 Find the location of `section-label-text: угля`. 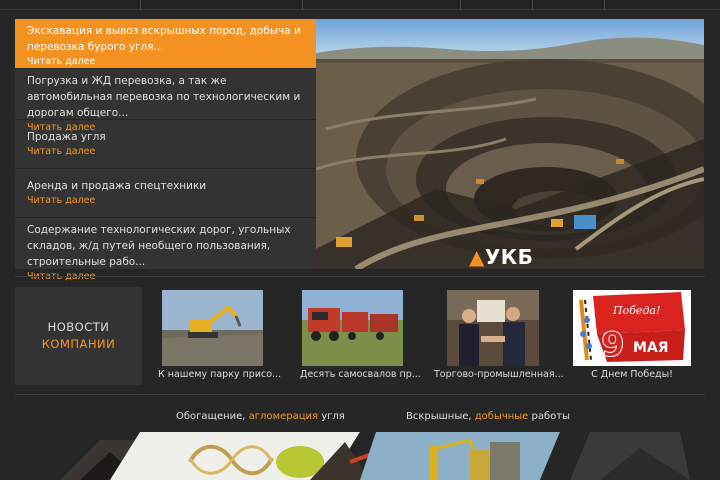

section-label-text: угля is located at coordinates (331, 416).